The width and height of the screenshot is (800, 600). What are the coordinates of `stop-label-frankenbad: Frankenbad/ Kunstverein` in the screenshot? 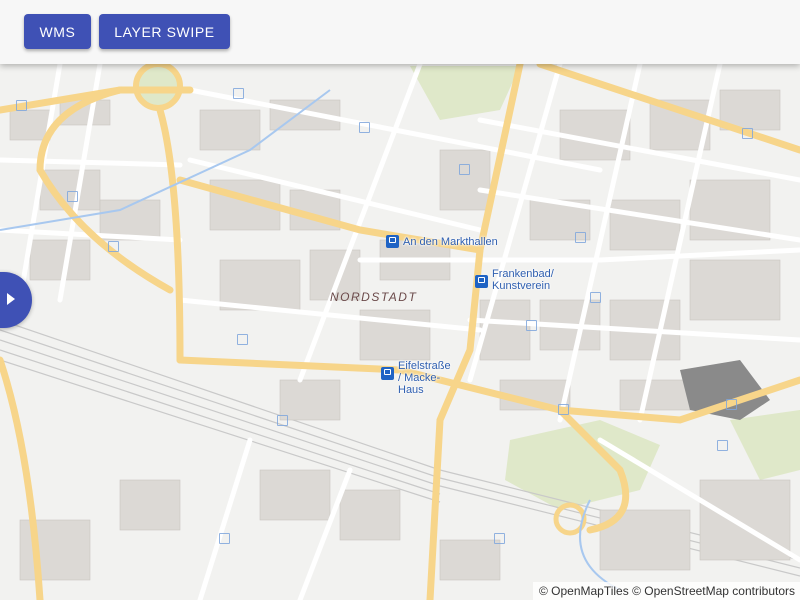 It's located at (523, 280).